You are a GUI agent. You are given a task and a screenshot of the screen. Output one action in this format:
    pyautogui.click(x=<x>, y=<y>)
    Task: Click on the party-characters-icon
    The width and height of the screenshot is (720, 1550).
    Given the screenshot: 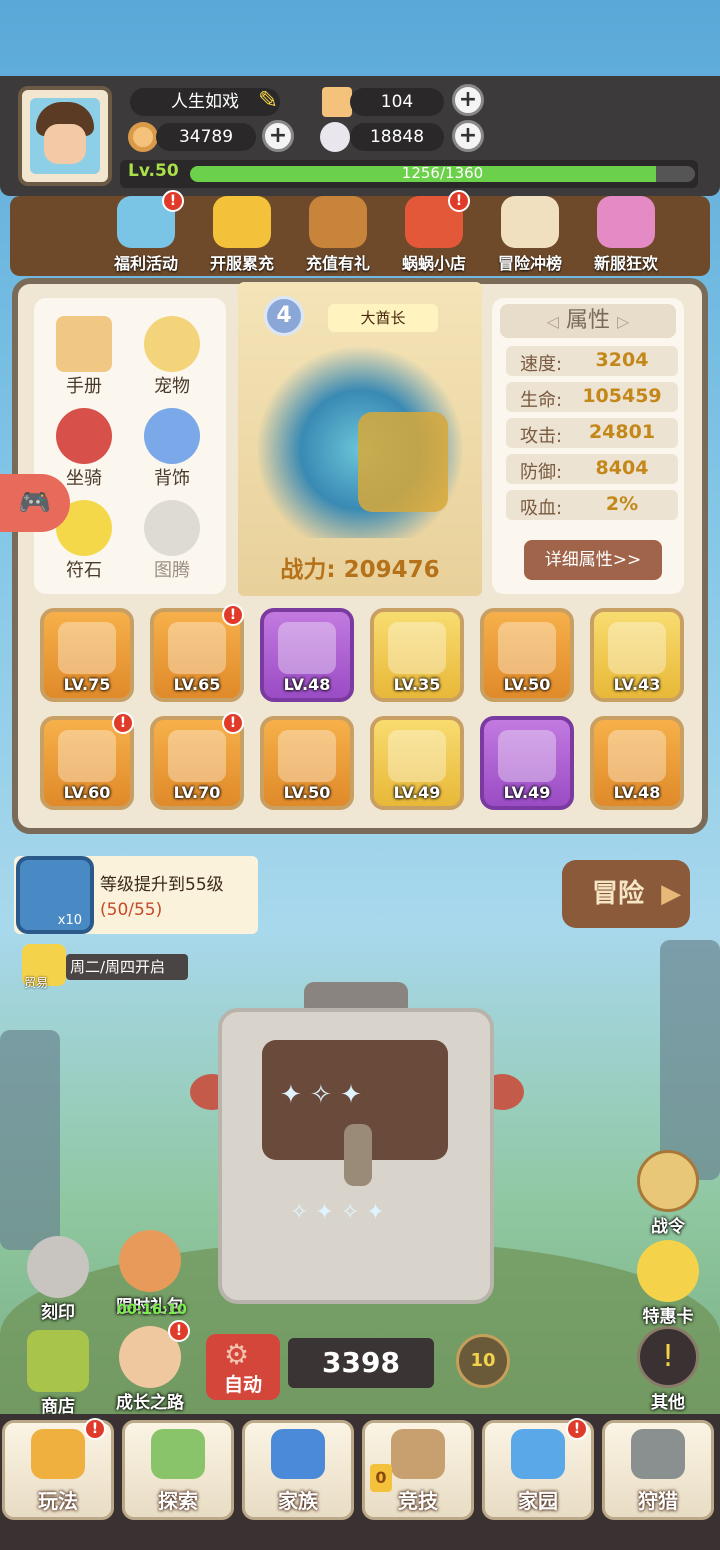 What is the action you would take?
    pyautogui.click(x=626, y=222)
    